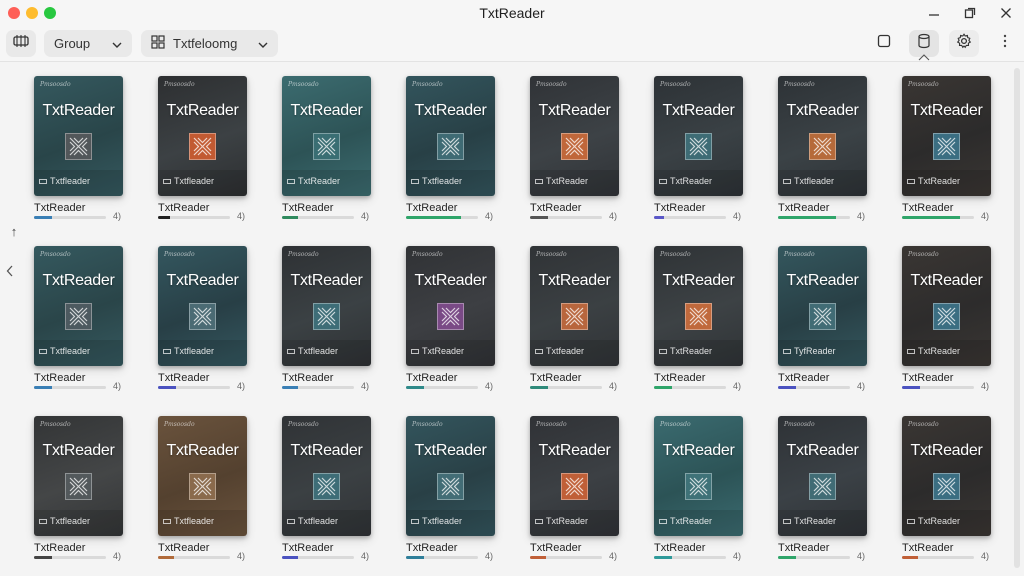  Describe the element at coordinates (14, 234) in the screenshot. I see `scroll-up-arrow: ↑` at that location.